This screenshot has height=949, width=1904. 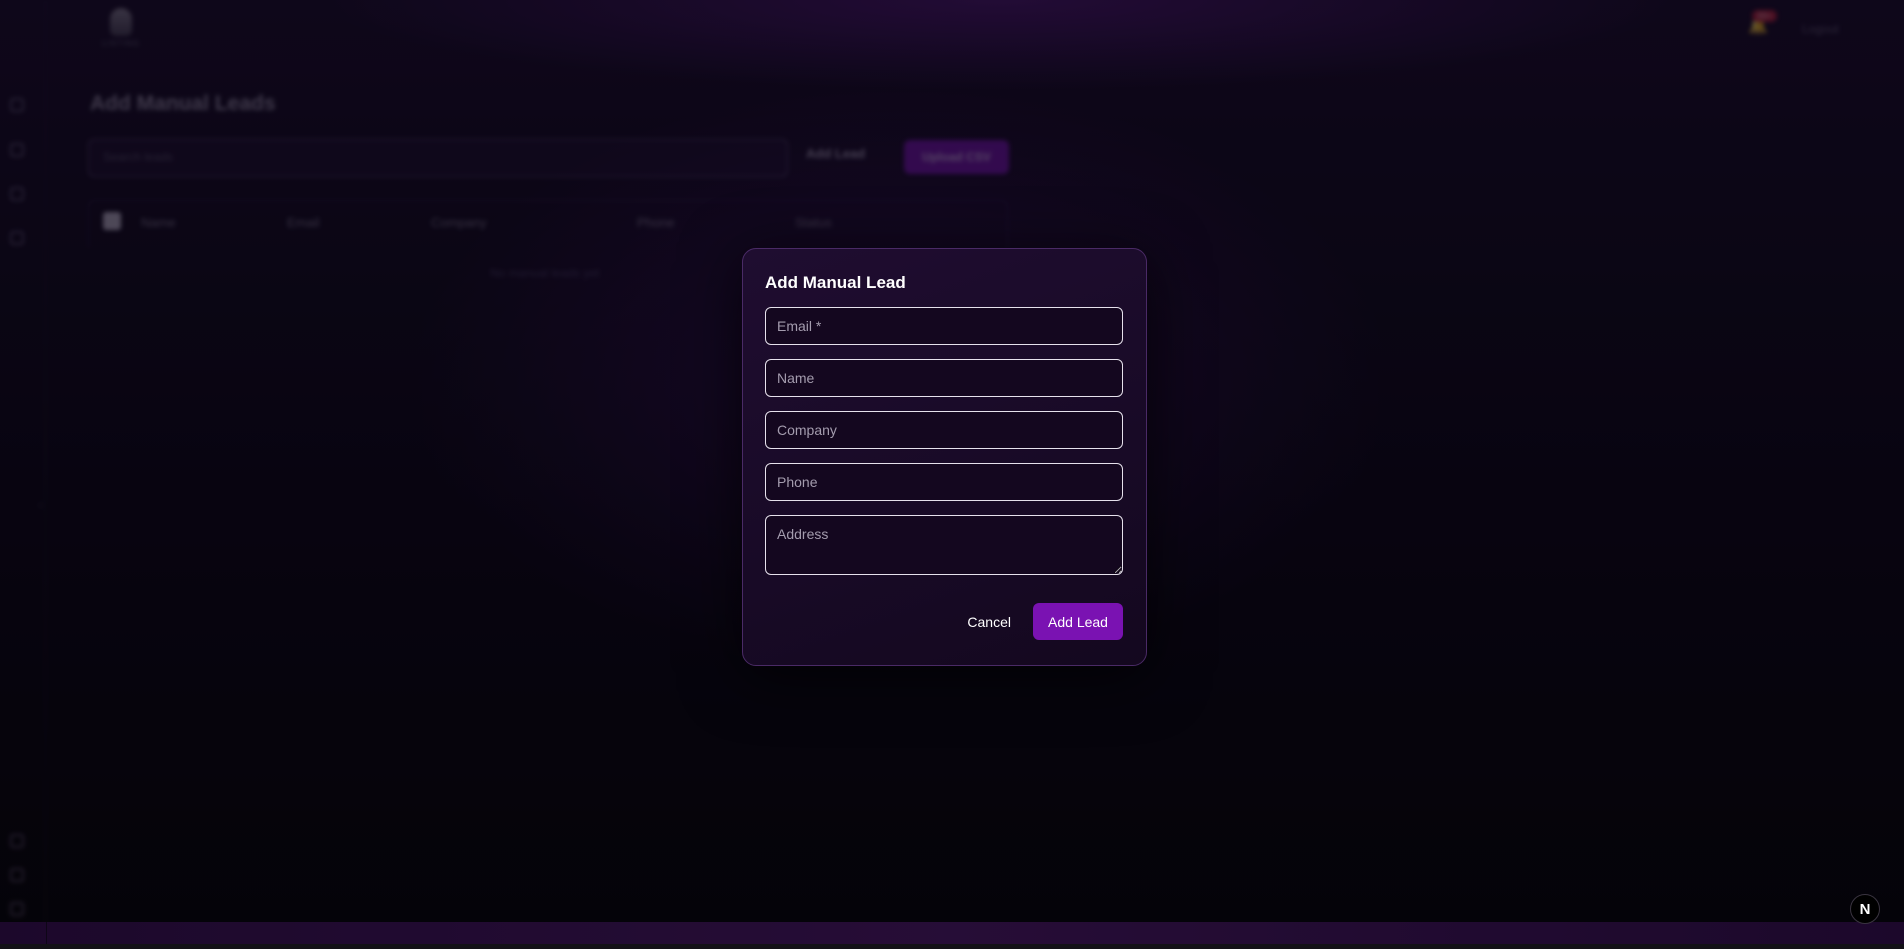 What do you see at coordinates (1078, 621) in the screenshot?
I see `add-lead-submit-button: Add Lead` at bounding box center [1078, 621].